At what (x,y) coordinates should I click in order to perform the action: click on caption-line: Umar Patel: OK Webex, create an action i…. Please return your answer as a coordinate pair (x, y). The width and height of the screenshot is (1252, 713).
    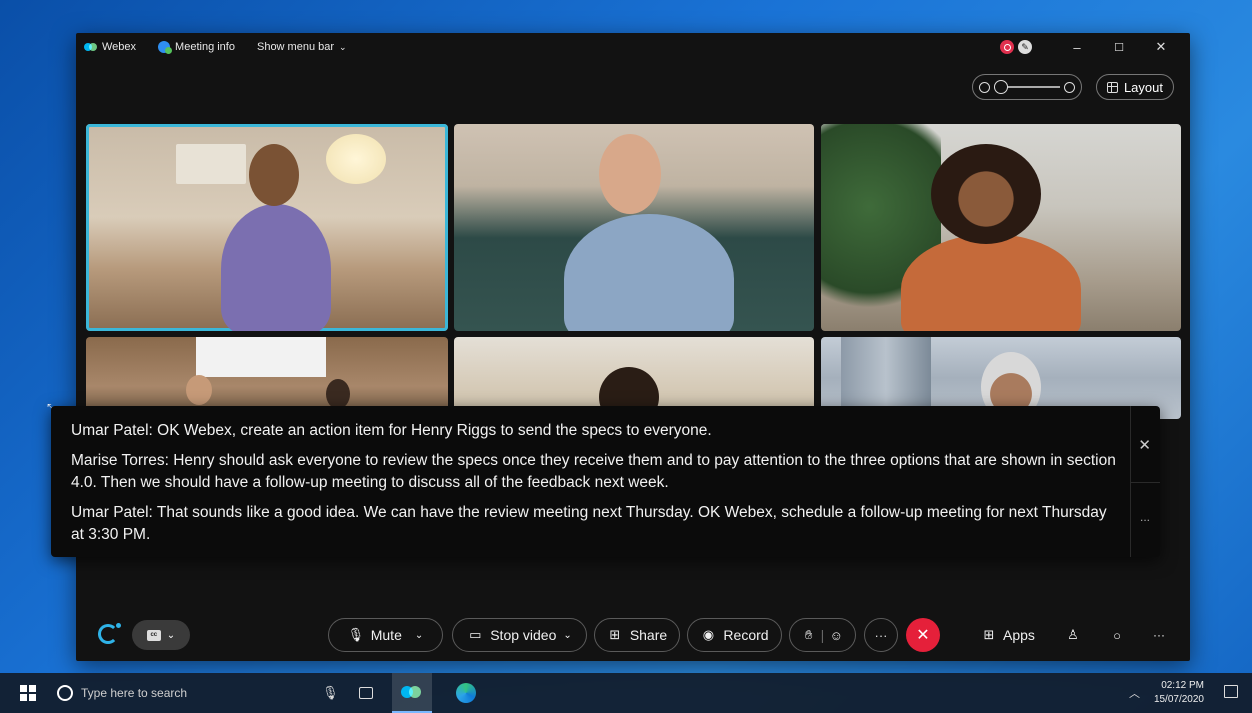
    Looking at the image, I should click on (391, 430).